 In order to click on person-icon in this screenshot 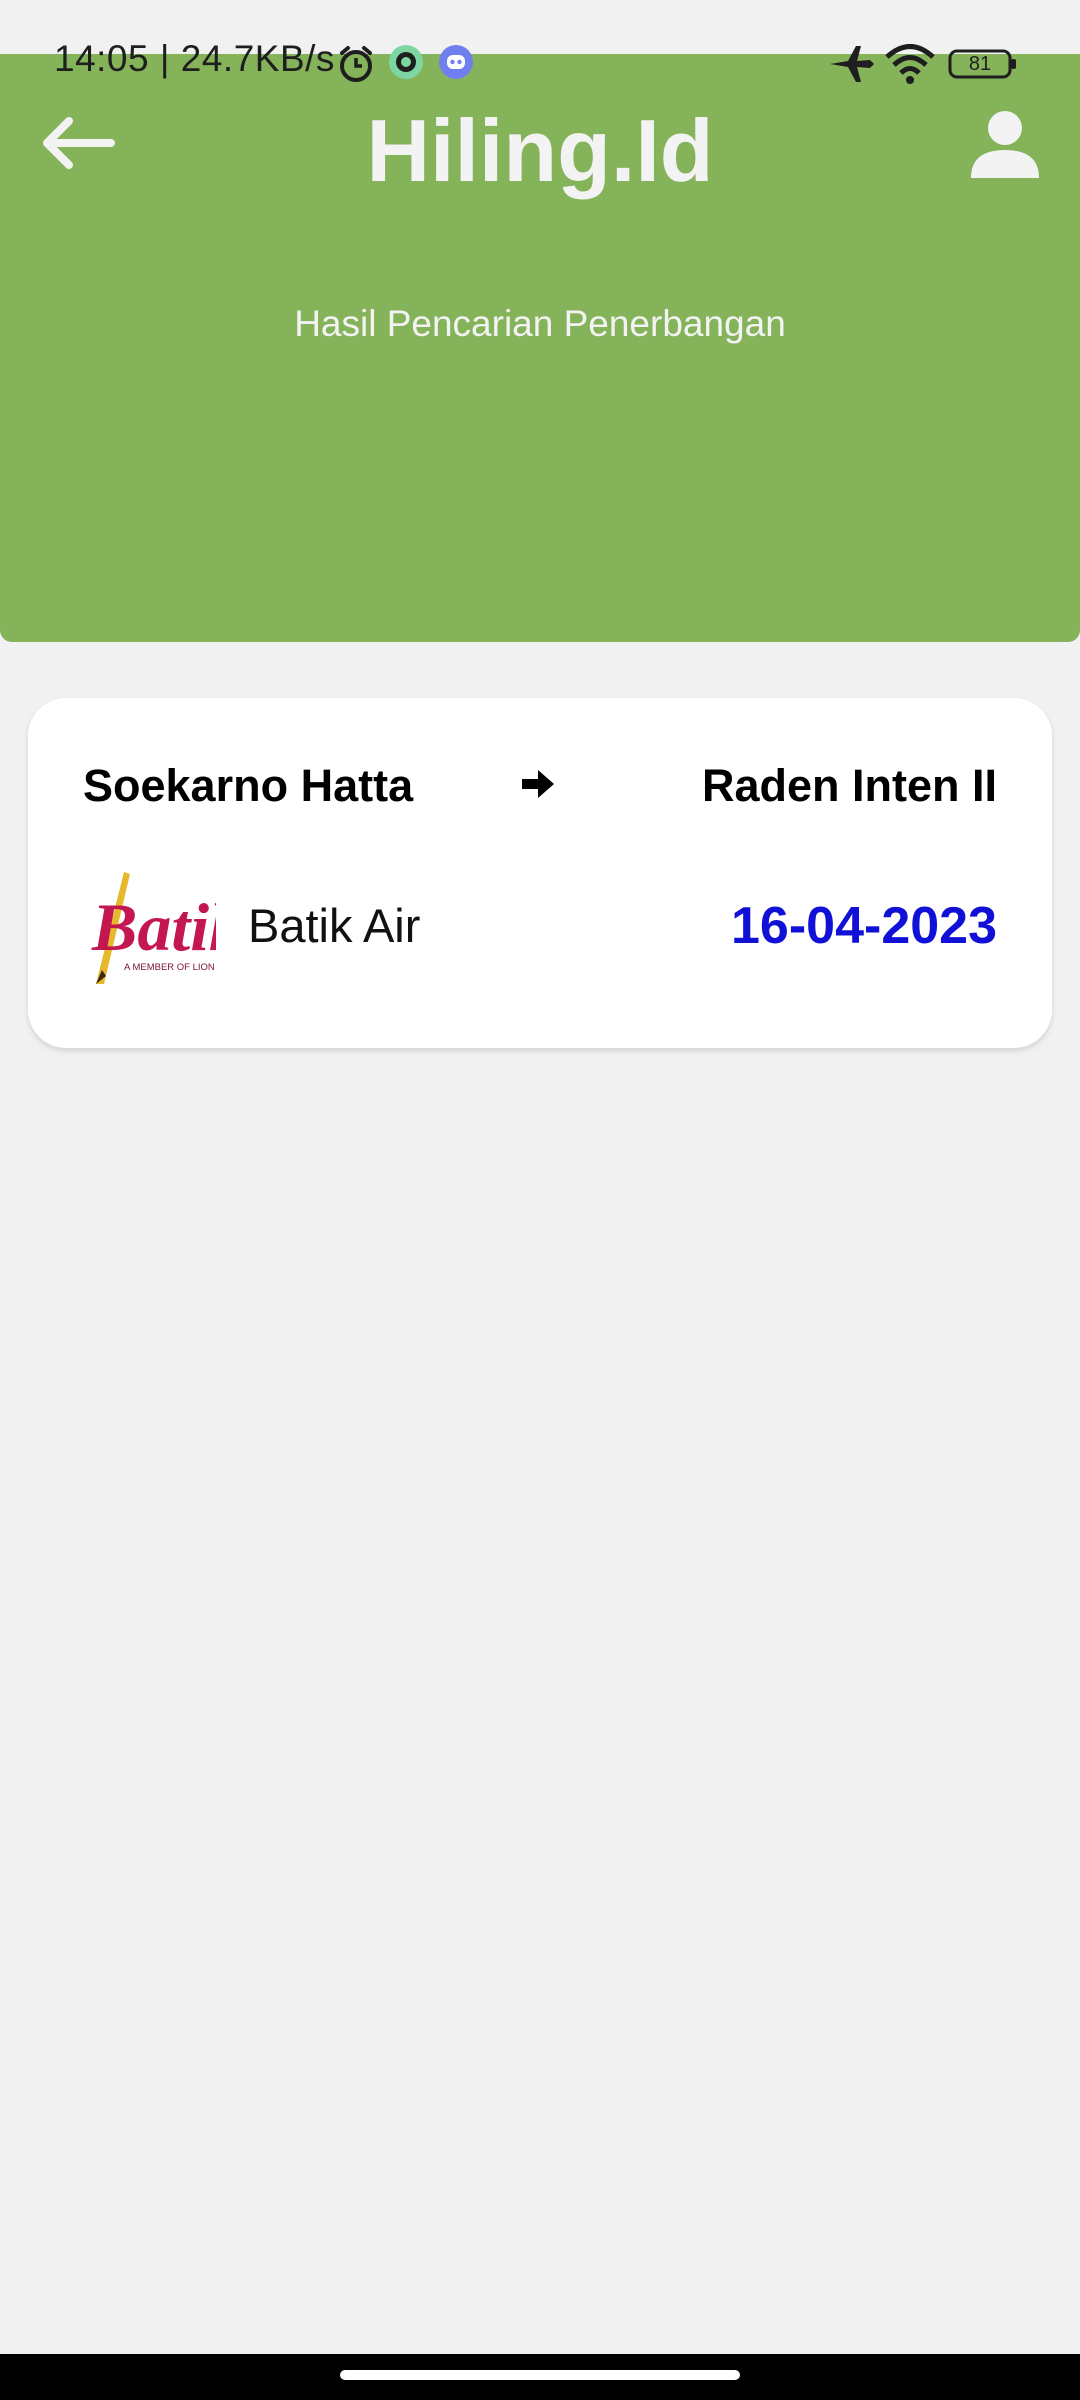, I will do `click(1005, 146)`.